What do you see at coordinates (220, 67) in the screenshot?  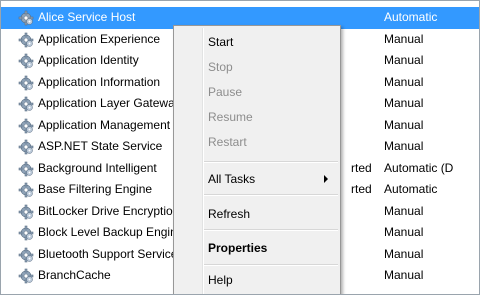 I see `menu-item-stop: Stop` at bounding box center [220, 67].